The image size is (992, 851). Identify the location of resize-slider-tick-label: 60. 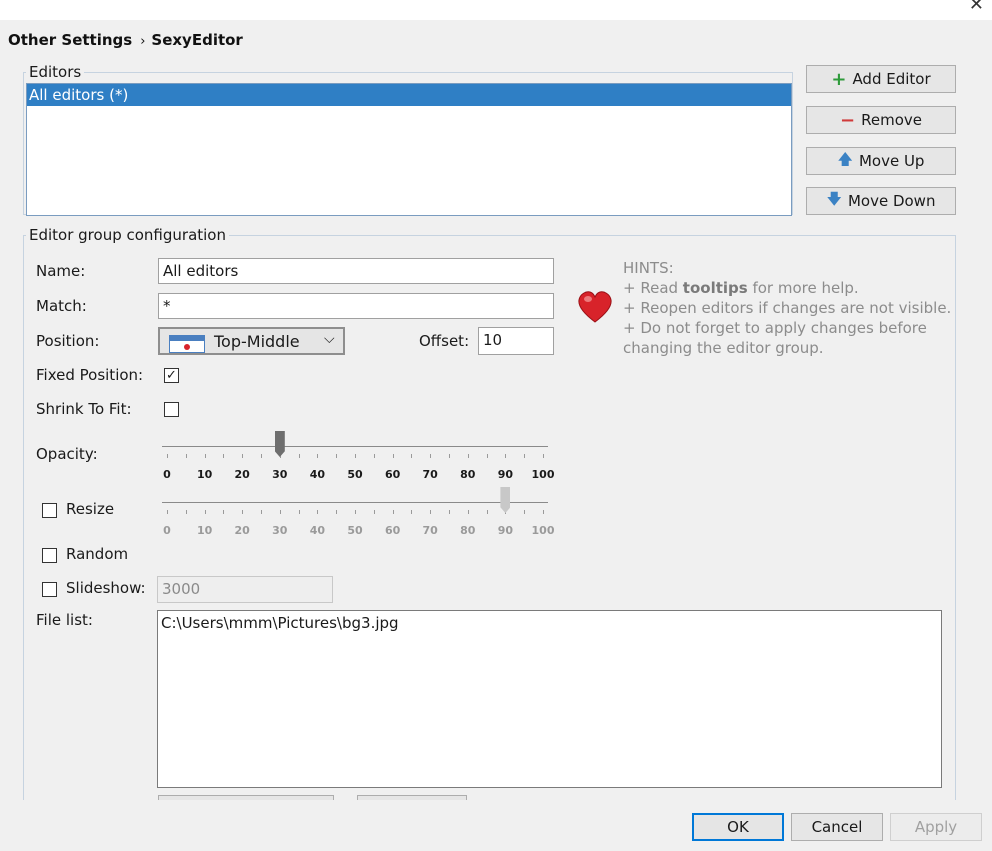
(392, 530).